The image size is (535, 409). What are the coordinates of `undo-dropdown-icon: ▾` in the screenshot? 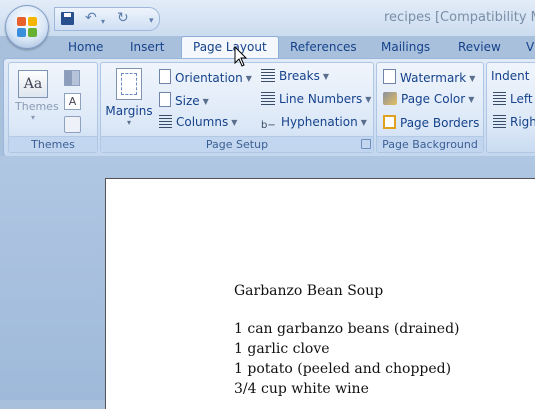 It's located at (103, 22).